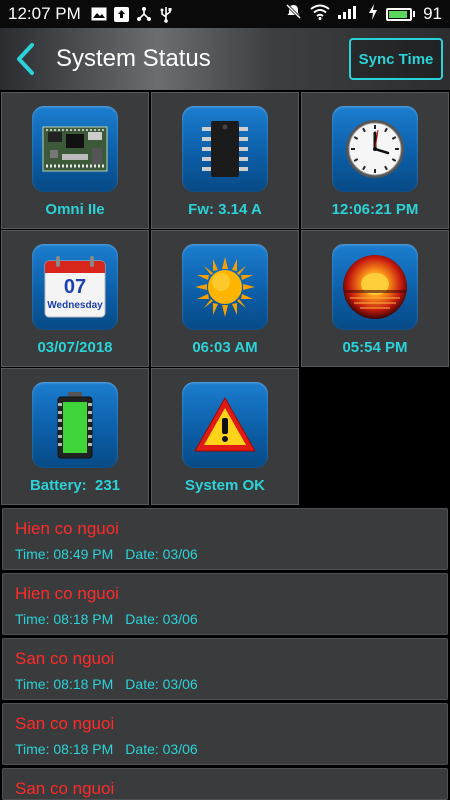 Image resolution: width=450 pixels, height=800 pixels. I want to click on tile-label: Battery: 231, so click(75, 485).